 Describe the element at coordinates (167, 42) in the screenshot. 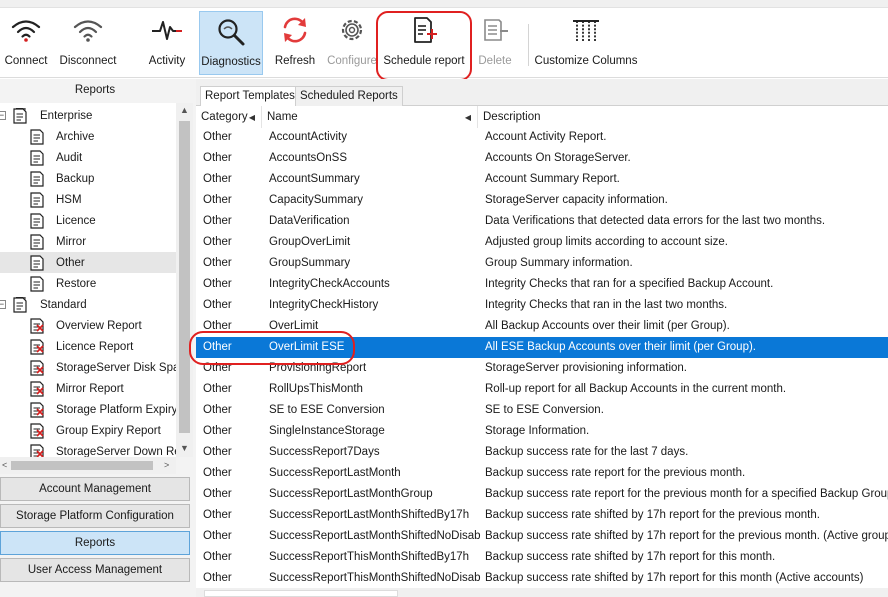

I see `activity-button: Activity` at that location.